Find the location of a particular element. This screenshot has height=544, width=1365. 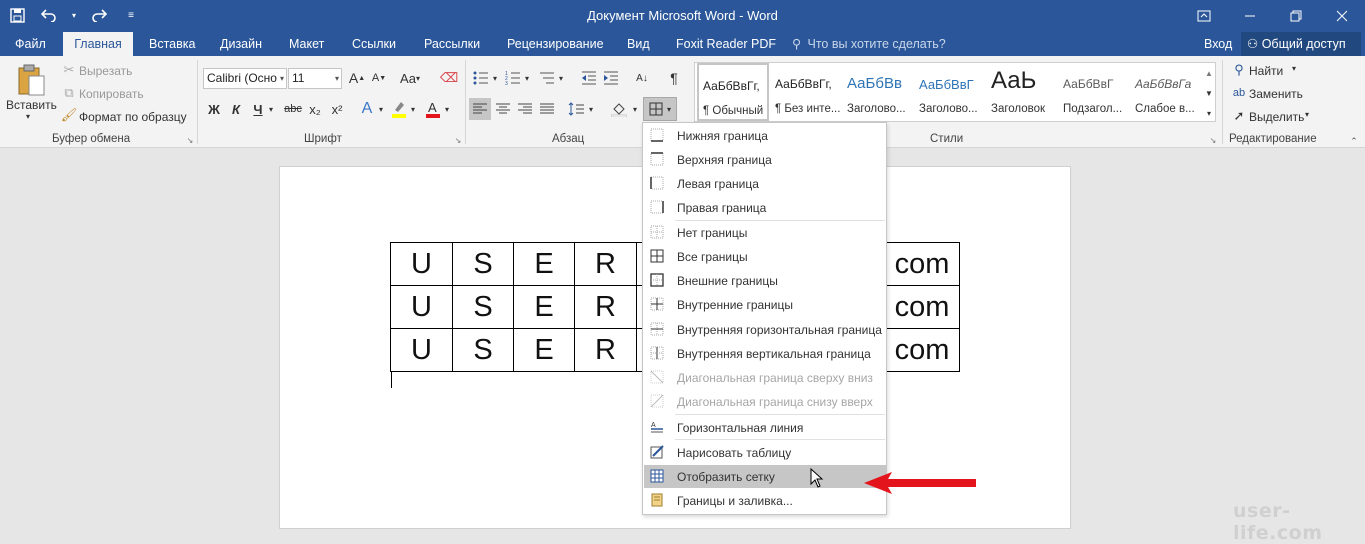

tab-insert: Вставка is located at coordinates (172, 44).